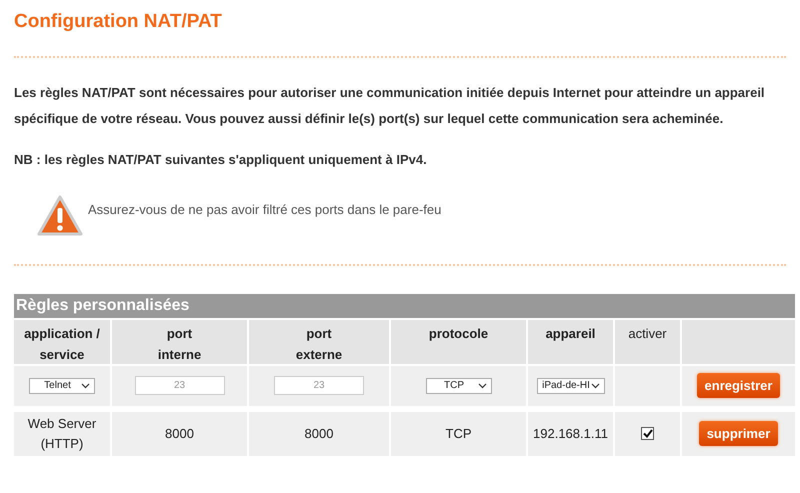  What do you see at coordinates (62, 433) in the screenshot?
I see `service-text: Web Server (HTTP)` at bounding box center [62, 433].